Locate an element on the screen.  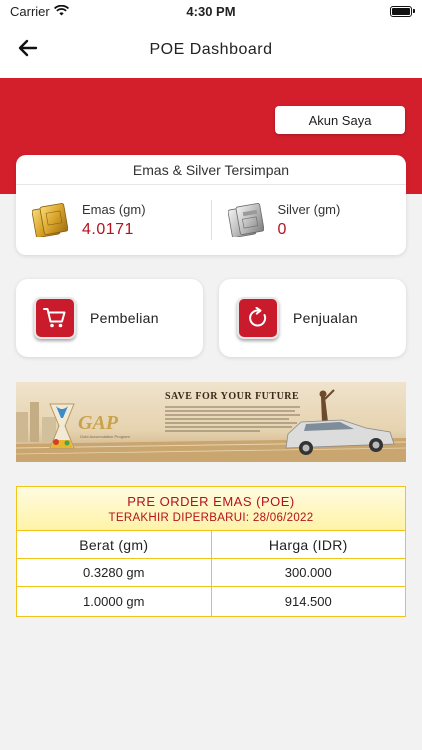
price-cell: 914.500 is located at coordinates (308, 601).